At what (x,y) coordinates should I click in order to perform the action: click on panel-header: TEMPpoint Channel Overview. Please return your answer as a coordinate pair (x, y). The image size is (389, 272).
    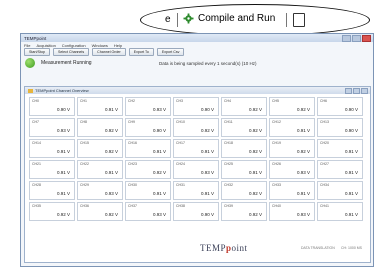
    Looking at the image, I should click on (197, 90).